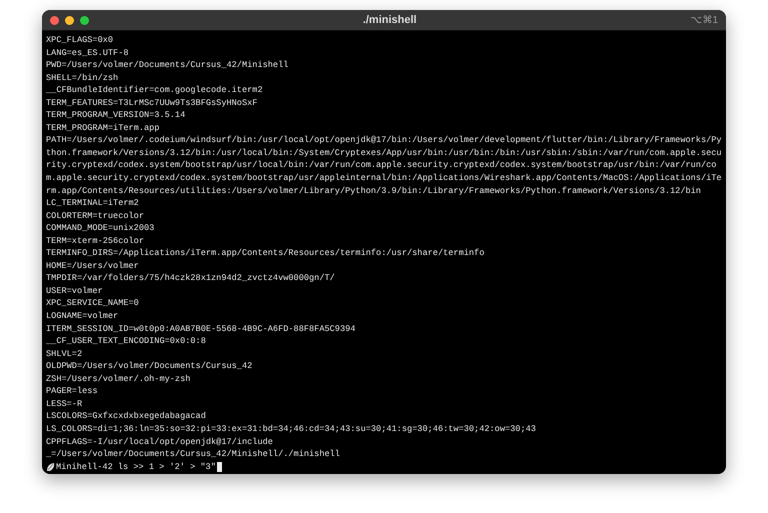  What do you see at coordinates (266, 253) in the screenshot?
I see `terminal-line: TERMINFO_DIRS=/Applications/iTerm.app/Contents/Resources/terminfo:/usr/share/terminfo` at bounding box center [266, 253].